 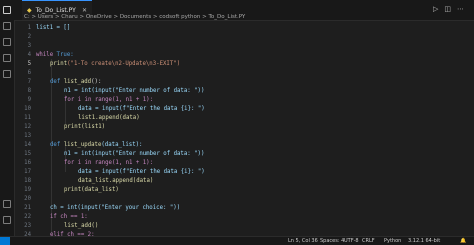 What do you see at coordinates (463, 241) in the screenshot?
I see `notifications-icon: 🔔` at bounding box center [463, 241].